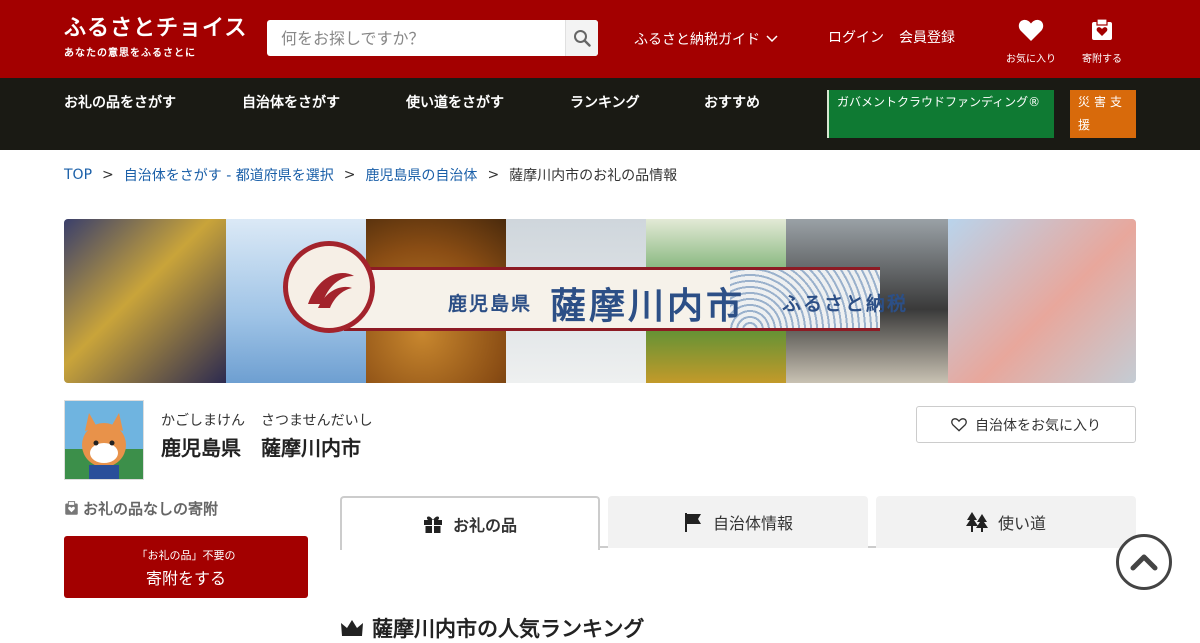  I want to click on search-icon, so click(582, 38).